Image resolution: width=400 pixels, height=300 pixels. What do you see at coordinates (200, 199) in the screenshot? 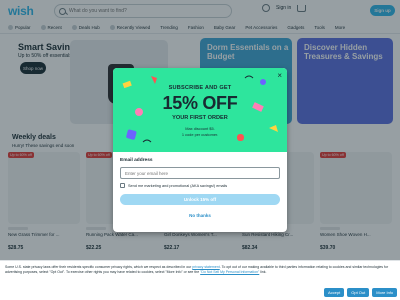
I see `unlock-discount-button: Unlock 15% off` at bounding box center [200, 199].